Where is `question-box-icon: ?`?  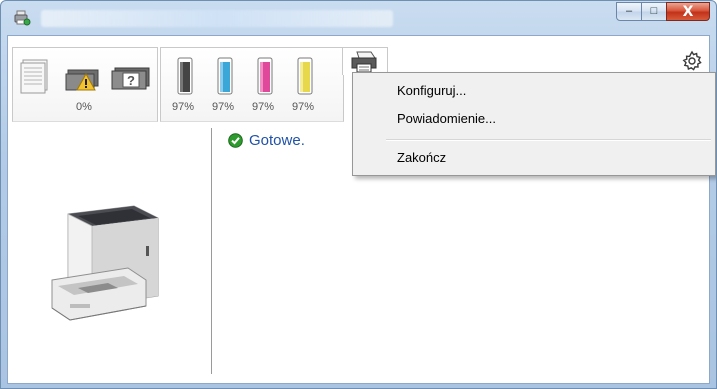 question-box-icon: ? is located at coordinates (130, 78).